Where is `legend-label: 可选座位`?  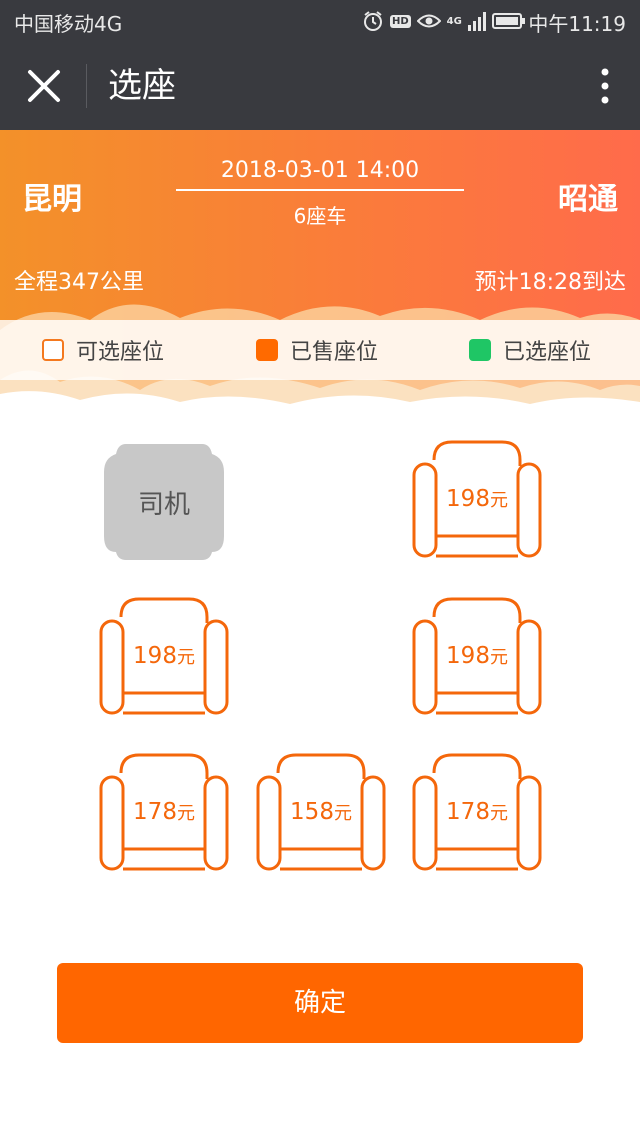
legend-label: 可选座位 is located at coordinates (120, 352).